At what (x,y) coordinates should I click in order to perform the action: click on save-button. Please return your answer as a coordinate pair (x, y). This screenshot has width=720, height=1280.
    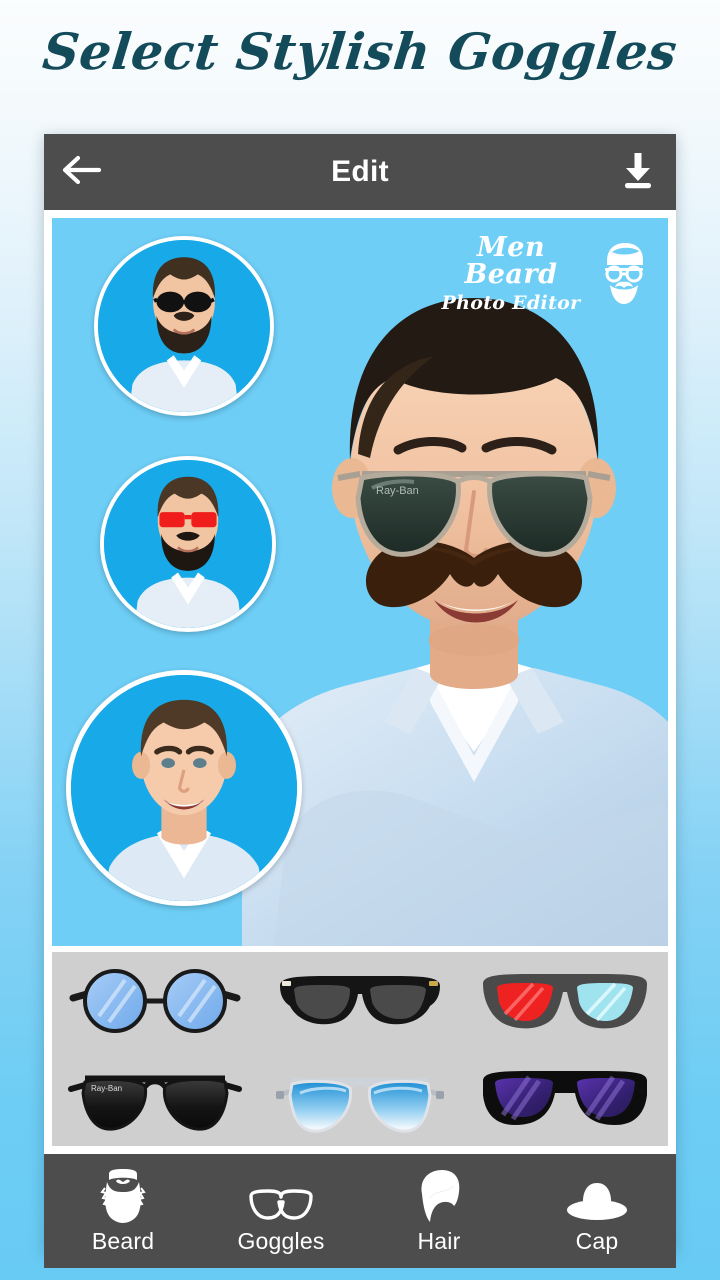
    Looking at the image, I should click on (638, 172).